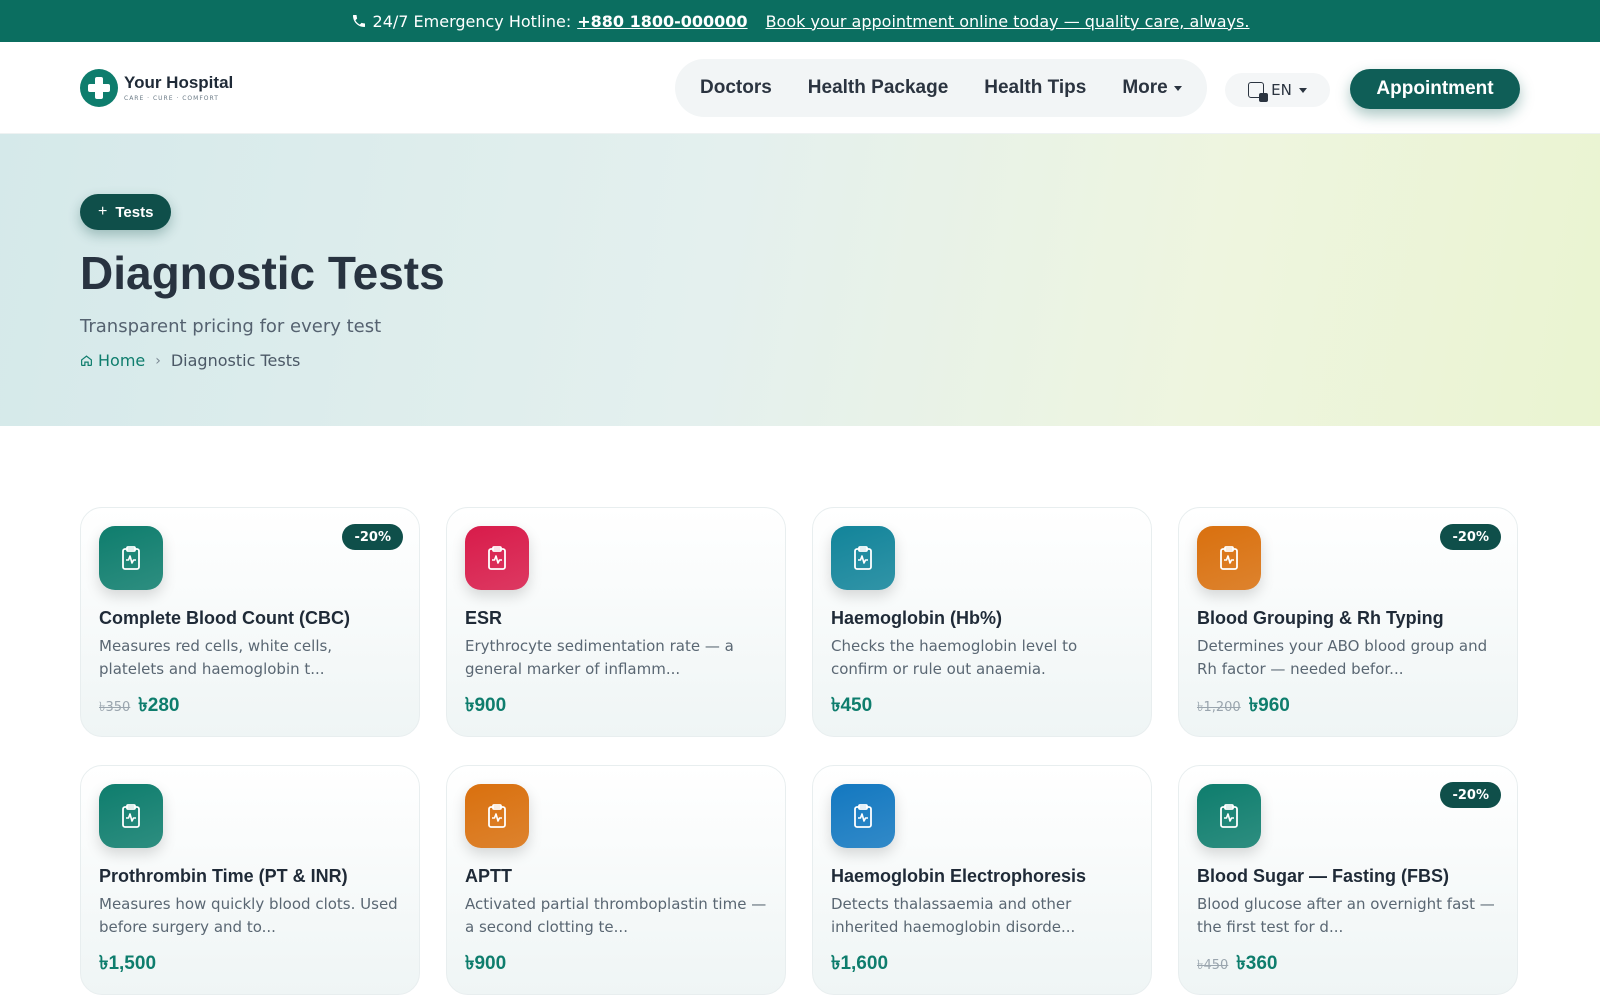 The height and width of the screenshot is (1000, 1600). What do you see at coordinates (860, 963) in the screenshot?
I see `test-price: ৳1,600` at bounding box center [860, 963].